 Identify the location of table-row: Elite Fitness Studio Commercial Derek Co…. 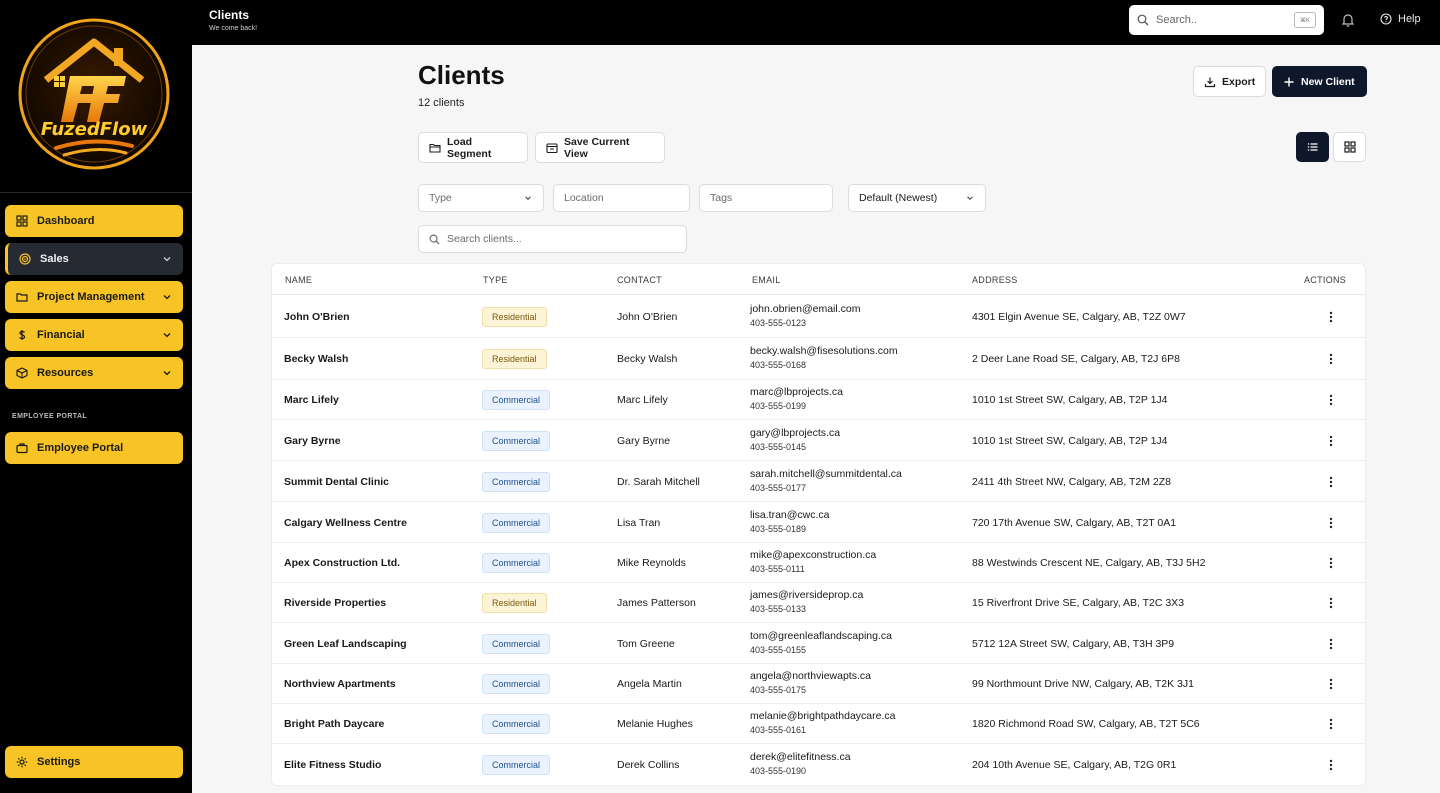
(818, 764).